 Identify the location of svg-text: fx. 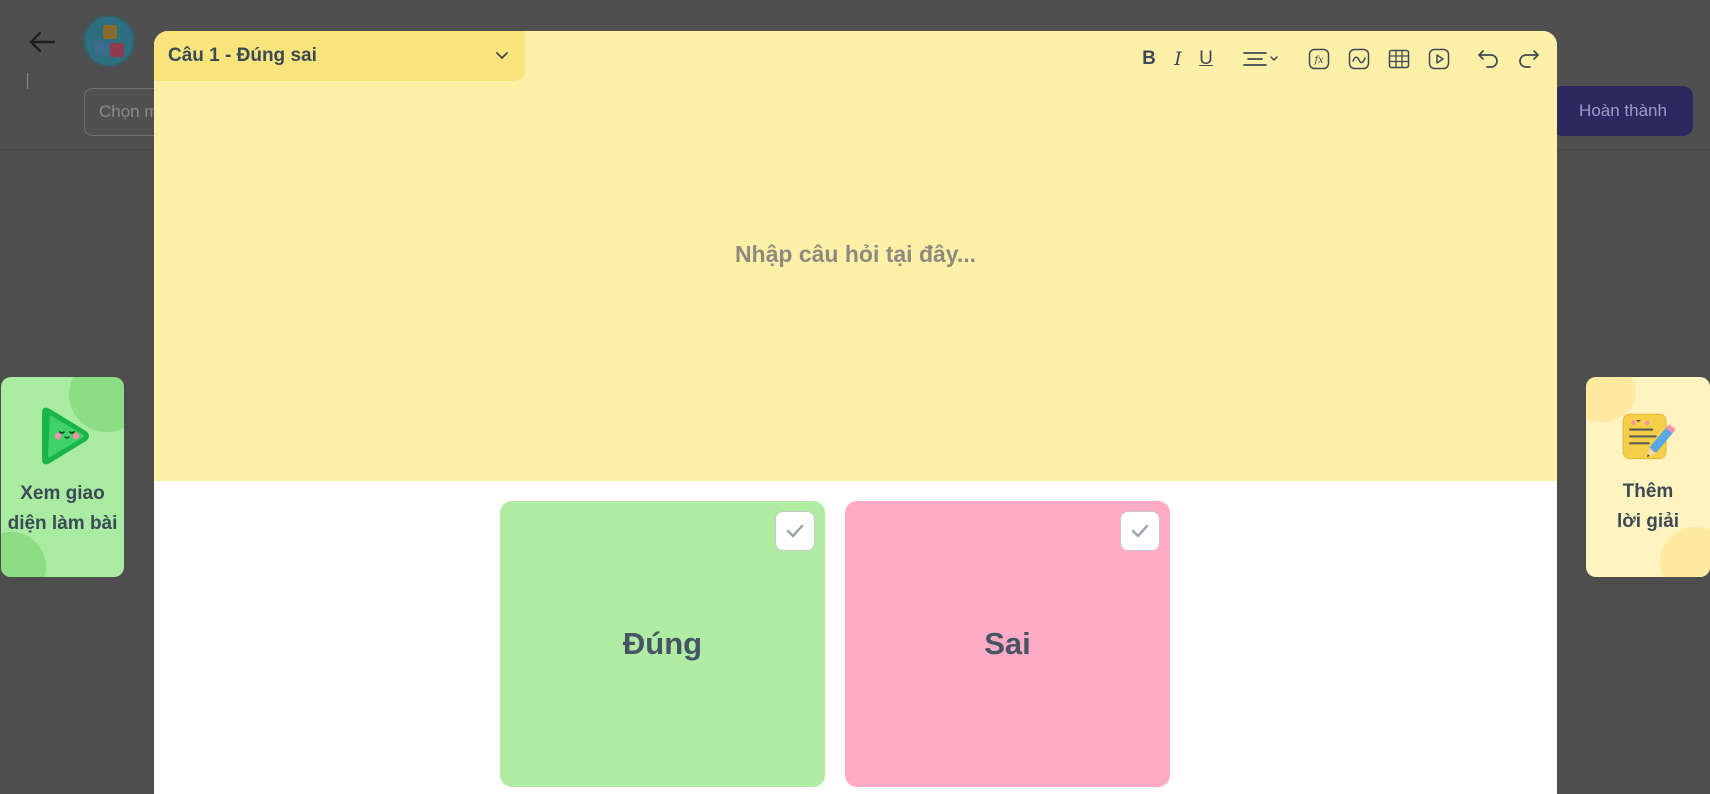
(1318, 60).